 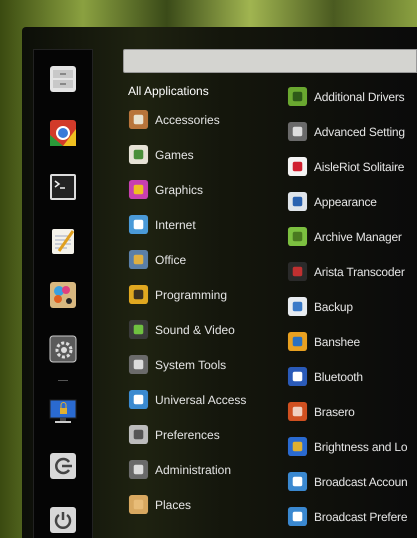 I want to click on power-icon, so click(x=63, y=520).